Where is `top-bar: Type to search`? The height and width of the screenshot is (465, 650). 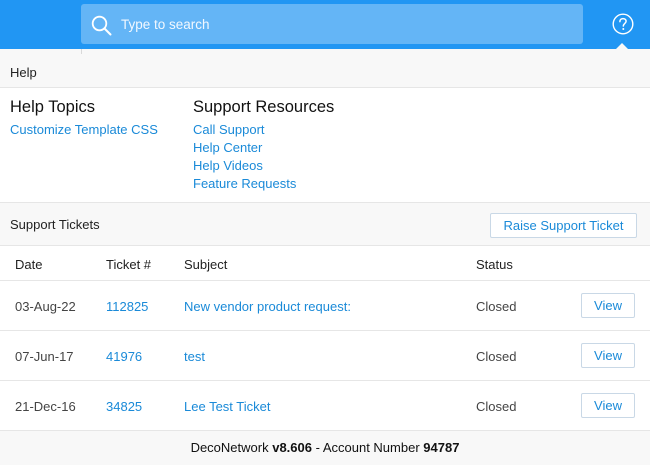 top-bar: Type to search is located at coordinates (325, 24).